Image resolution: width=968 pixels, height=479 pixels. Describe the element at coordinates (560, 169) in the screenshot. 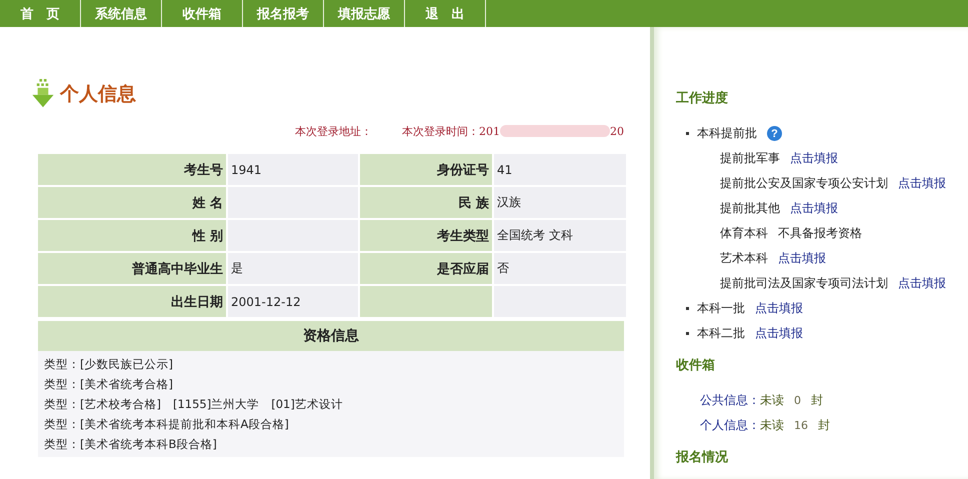

I see `field-value-cell: 41` at that location.